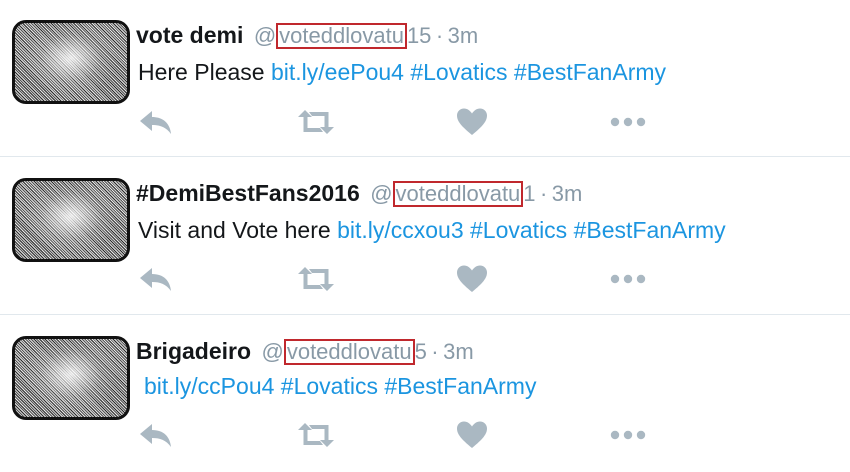 This screenshot has width=850, height=472. I want to click on tweet-header: #DemiBestFans2016 @ voteddlovatu 1 · 3m, so click(359, 193).